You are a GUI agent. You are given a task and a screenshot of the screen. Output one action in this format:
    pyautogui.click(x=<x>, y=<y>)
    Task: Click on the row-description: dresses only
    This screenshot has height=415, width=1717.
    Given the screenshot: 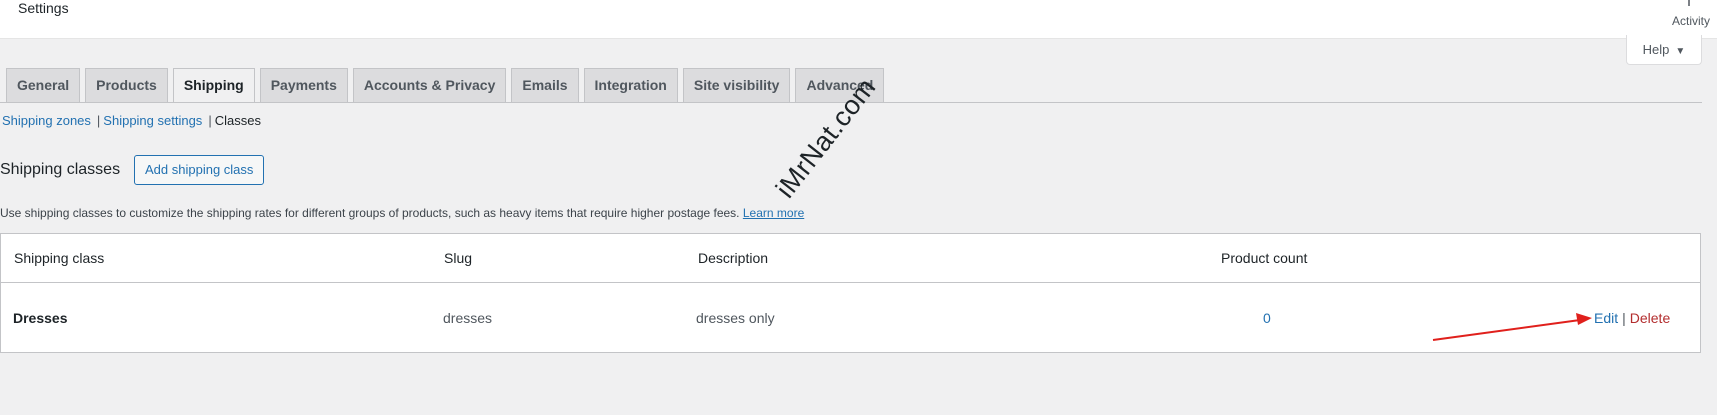 What is the action you would take?
    pyautogui.click(x=735, y=318)
    